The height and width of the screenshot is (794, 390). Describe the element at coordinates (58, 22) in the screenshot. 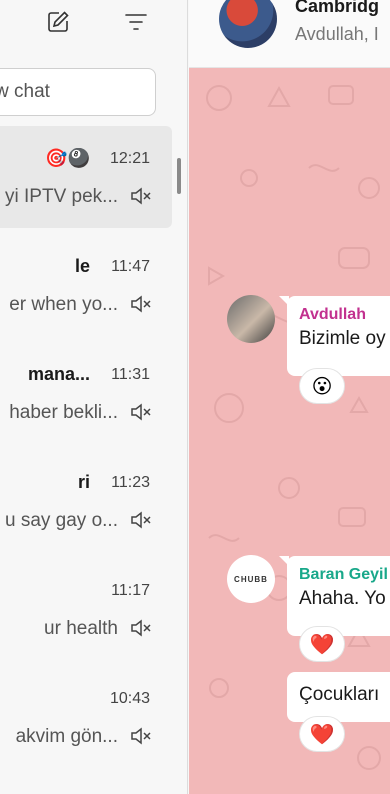

I see `compose-icon` at that location.